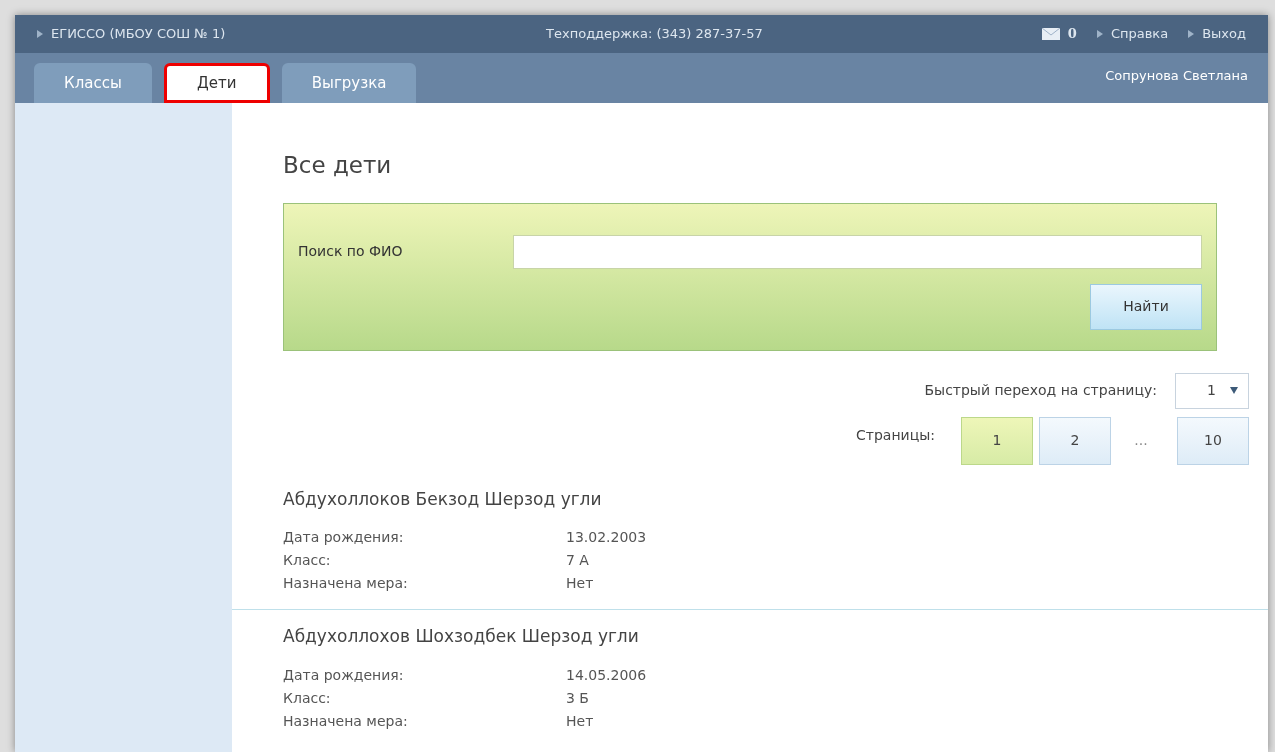  I want to click on pages-label: Страницы:, so click(895, 435).